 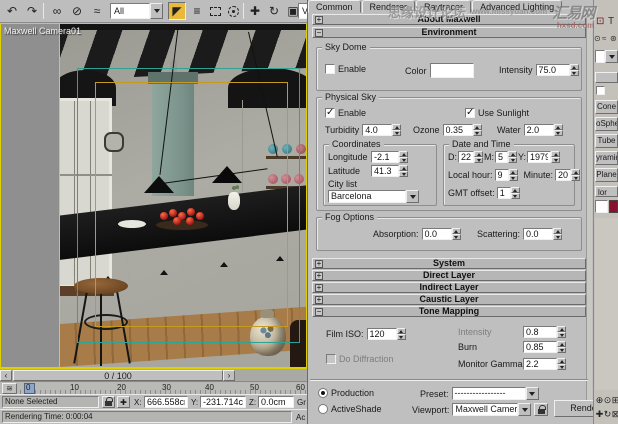 What do you see at coordinates (444, 6) in the screenshot?
I see `tab-raytracer: Raytracer` at bounding box center [444, 6].